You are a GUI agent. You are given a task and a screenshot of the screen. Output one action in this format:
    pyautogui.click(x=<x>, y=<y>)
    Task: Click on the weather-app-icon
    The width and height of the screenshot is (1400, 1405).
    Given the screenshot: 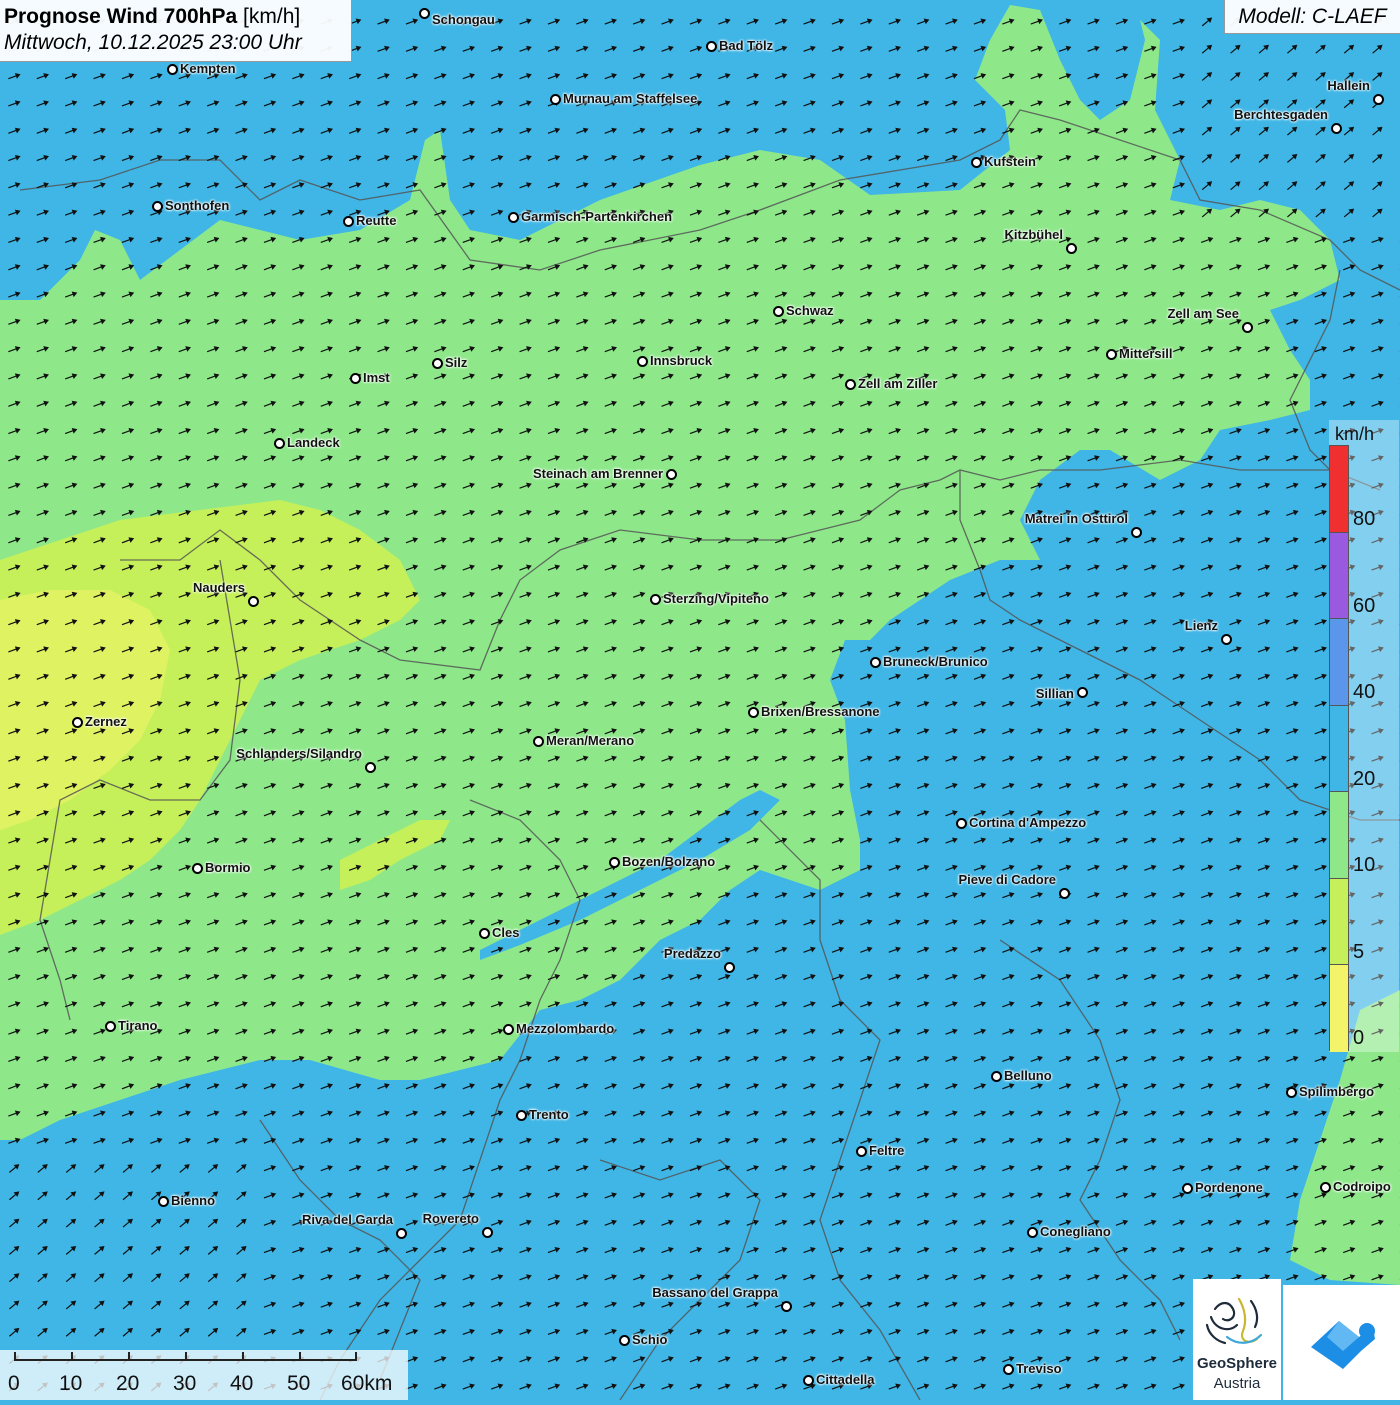 What is the action you would take?
    pyautogui.click(x=1341, y=1342)
    